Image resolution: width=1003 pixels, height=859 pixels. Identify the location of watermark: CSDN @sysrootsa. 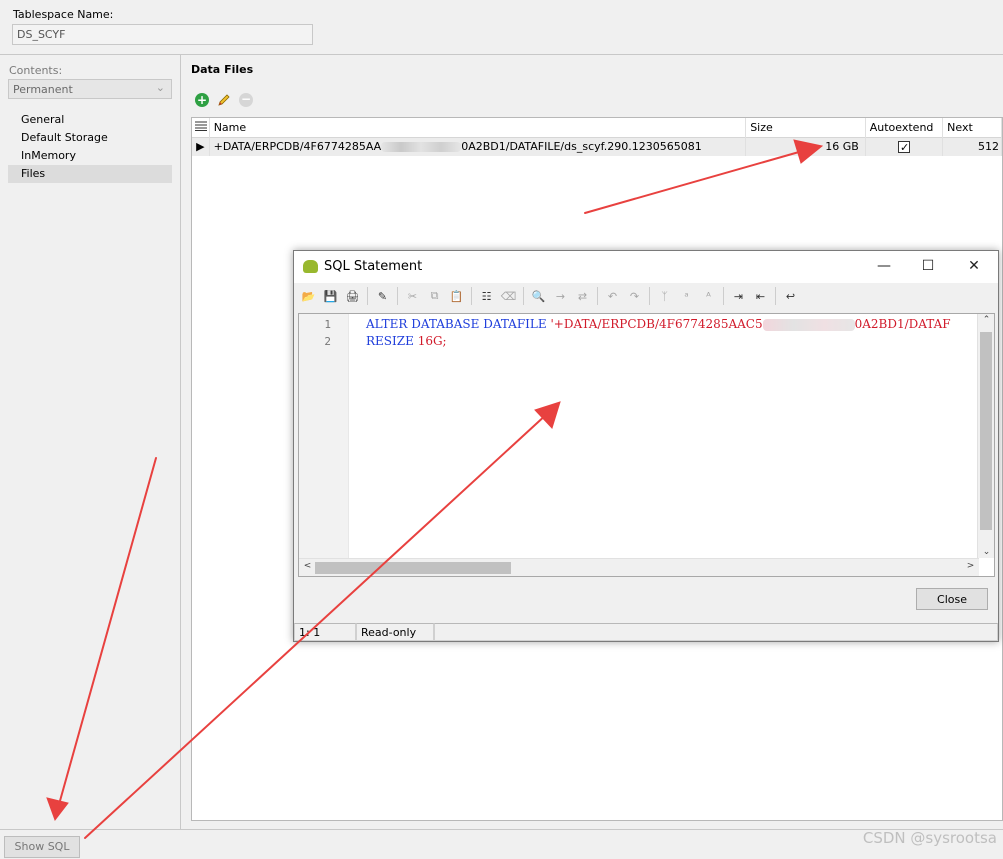
(929, 838).